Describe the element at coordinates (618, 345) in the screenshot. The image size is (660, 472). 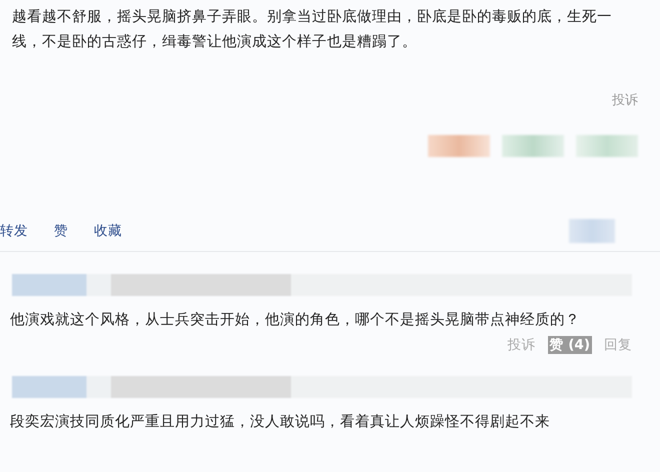
I see `comment-action-link: 回复` at that location.